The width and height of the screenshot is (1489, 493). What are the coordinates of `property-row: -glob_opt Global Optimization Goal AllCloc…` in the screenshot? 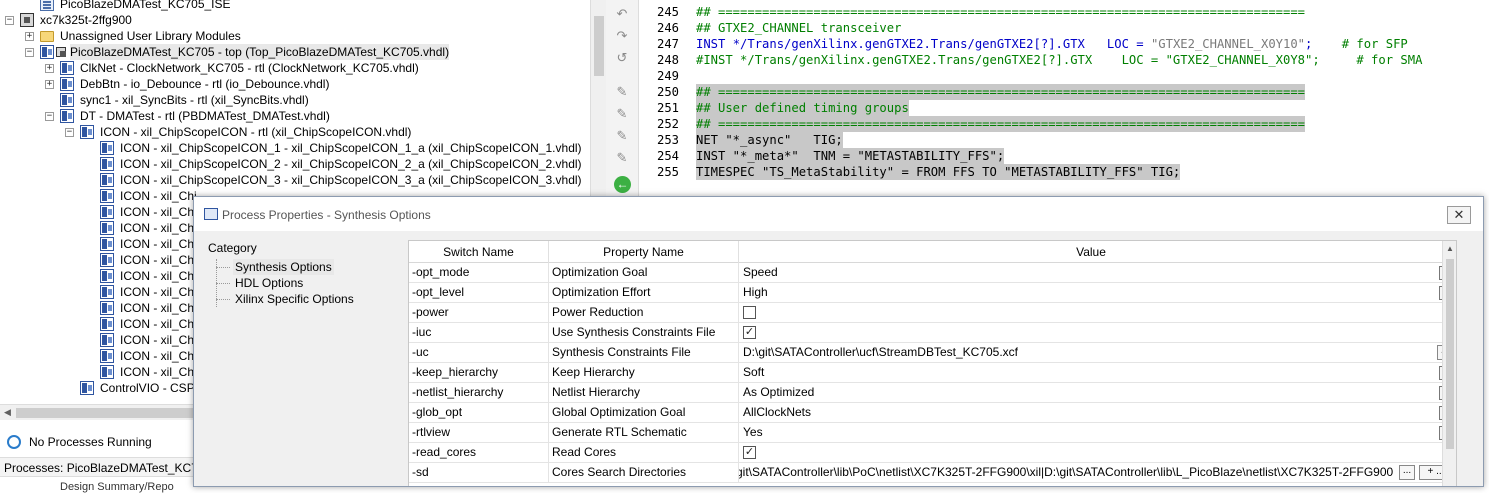 It's located at (932, 413).